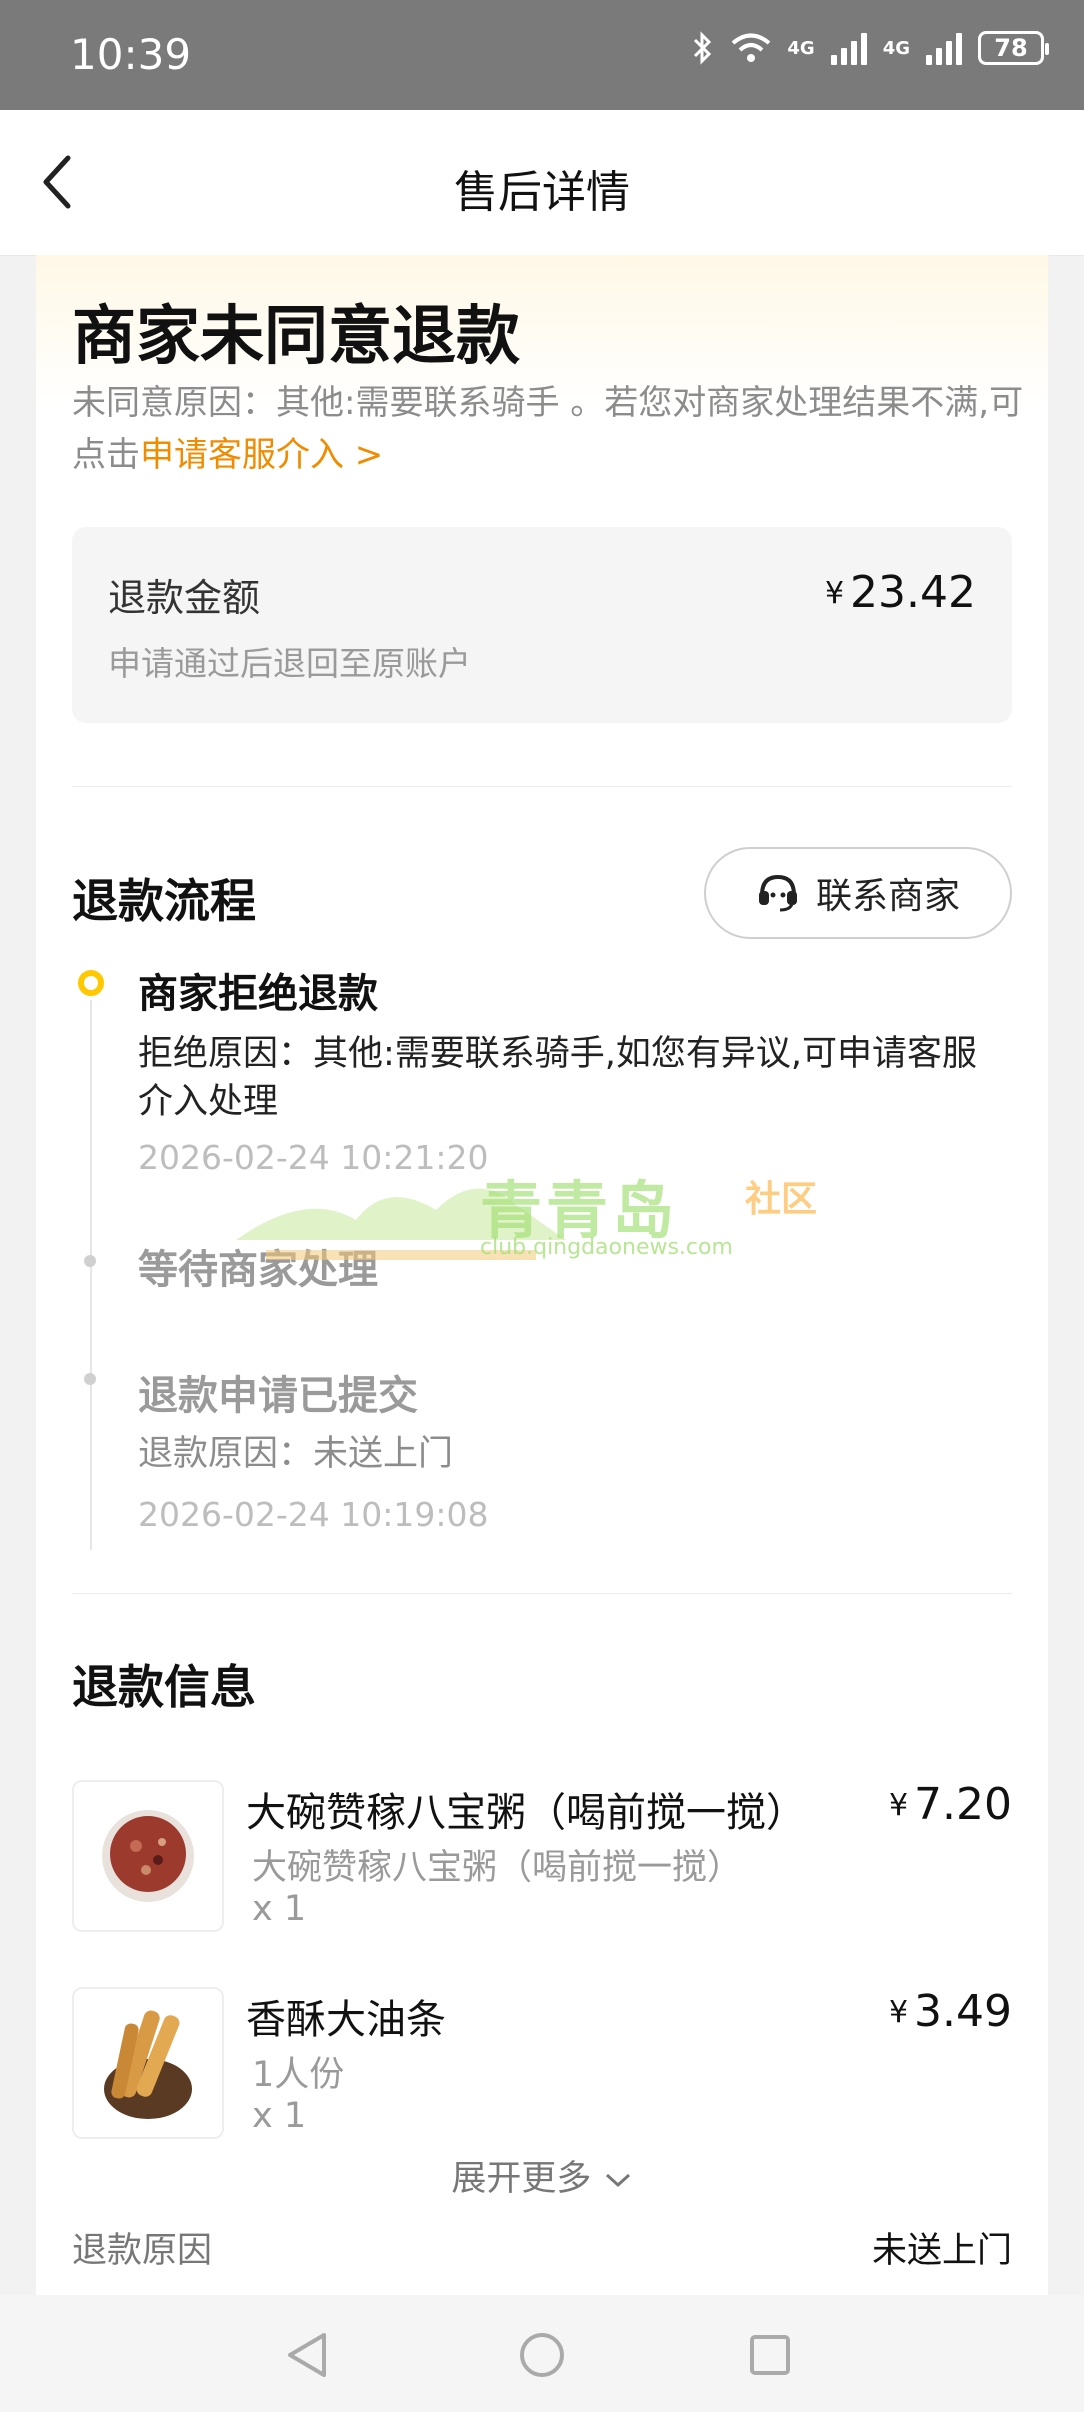 The width and height of the screenshot is (1084, 2412). Describe the element at coordinates (558, 1078) in the screenshot. I see `step-text-rejected: 拒绝原因：其他:需要联系骑手,如您有异议,可申请客服介入处理` at that location.